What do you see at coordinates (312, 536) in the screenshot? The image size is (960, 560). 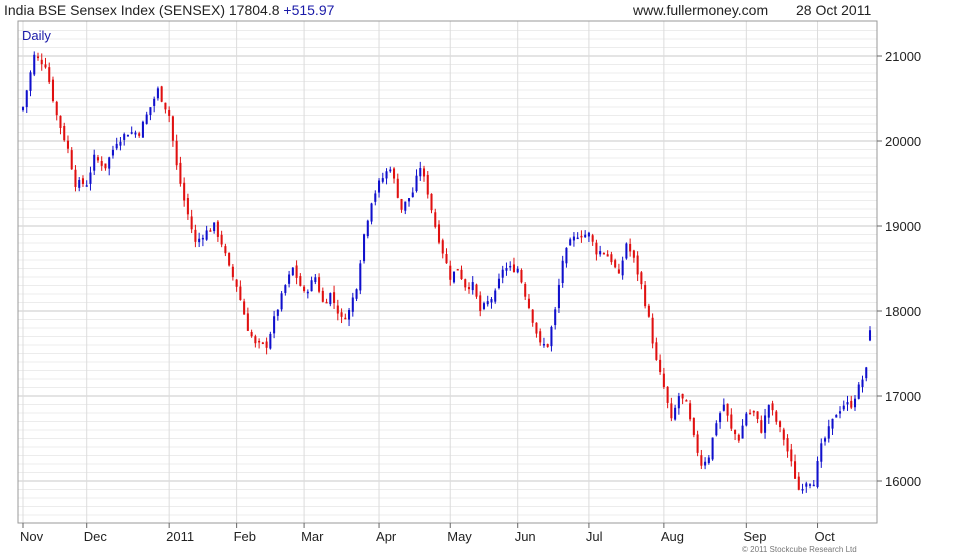 I see `x-tick-label: Mar` at bounding box center [312, 536].